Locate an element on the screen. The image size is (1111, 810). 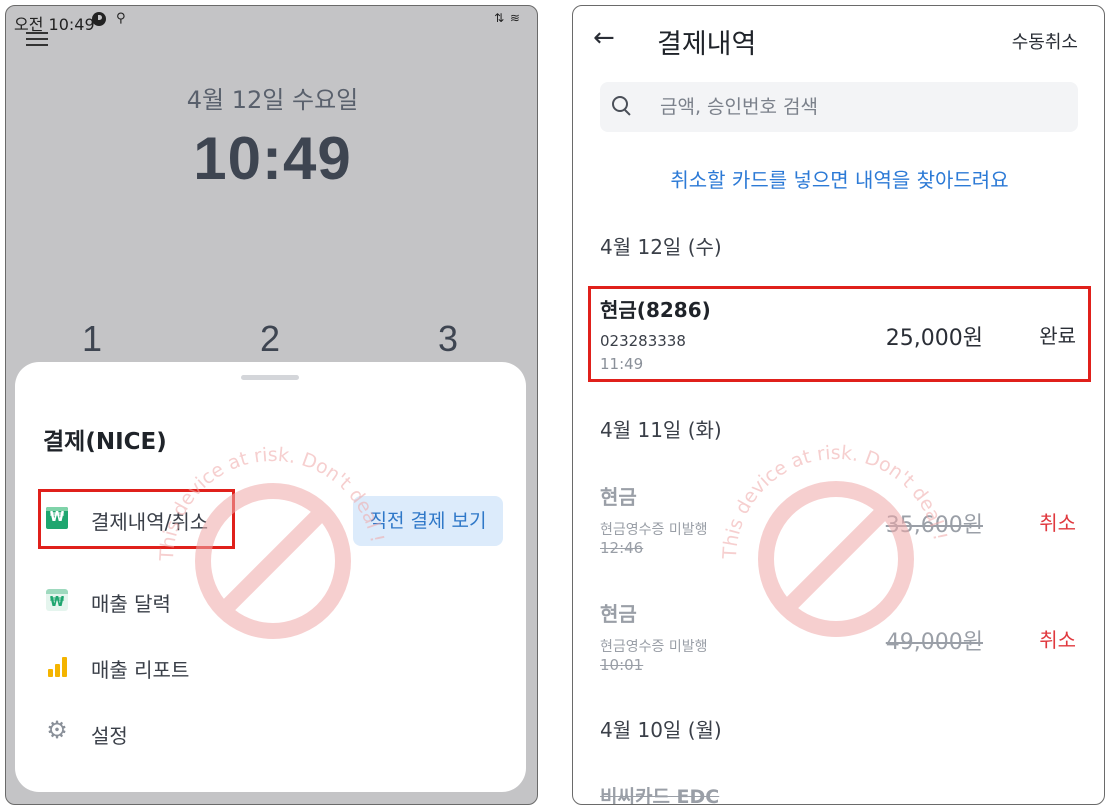
page-title: 결제내역 is located at coordinates (707, 44).